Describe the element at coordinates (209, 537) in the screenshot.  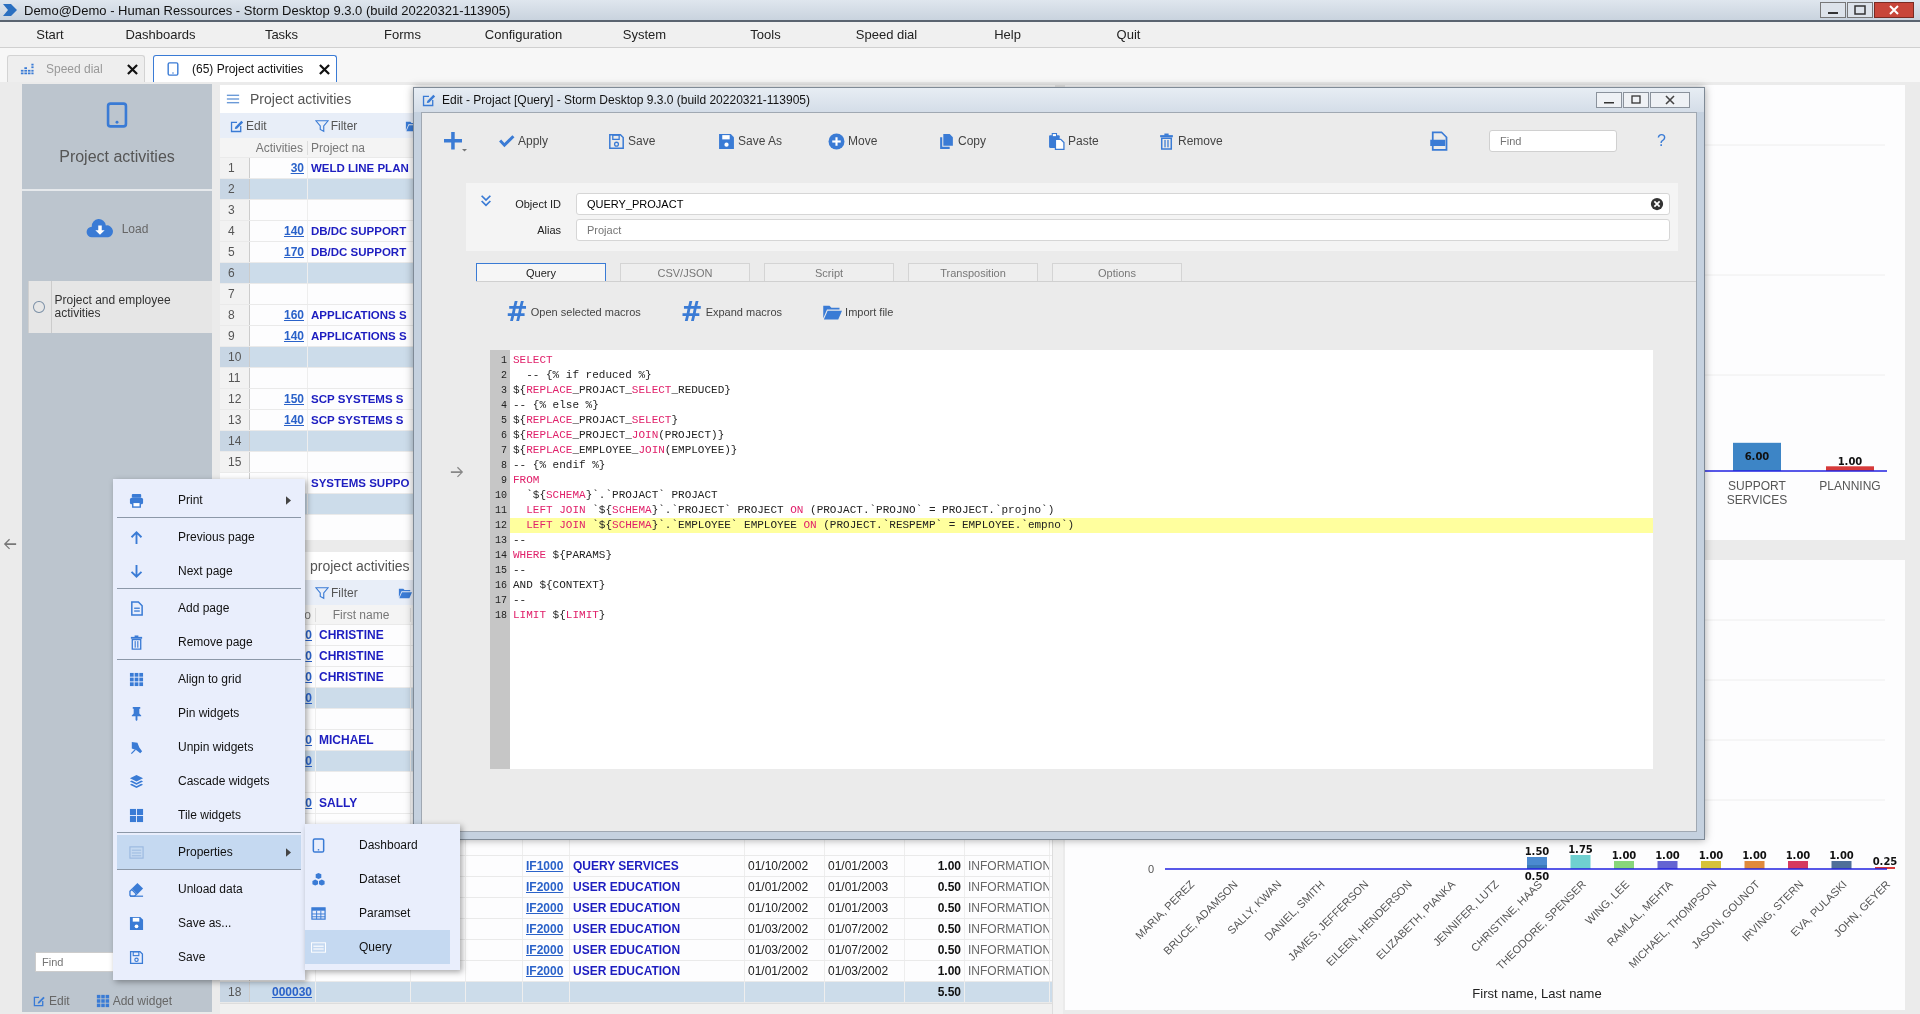
I see `menu-item: Previous page` at that location.